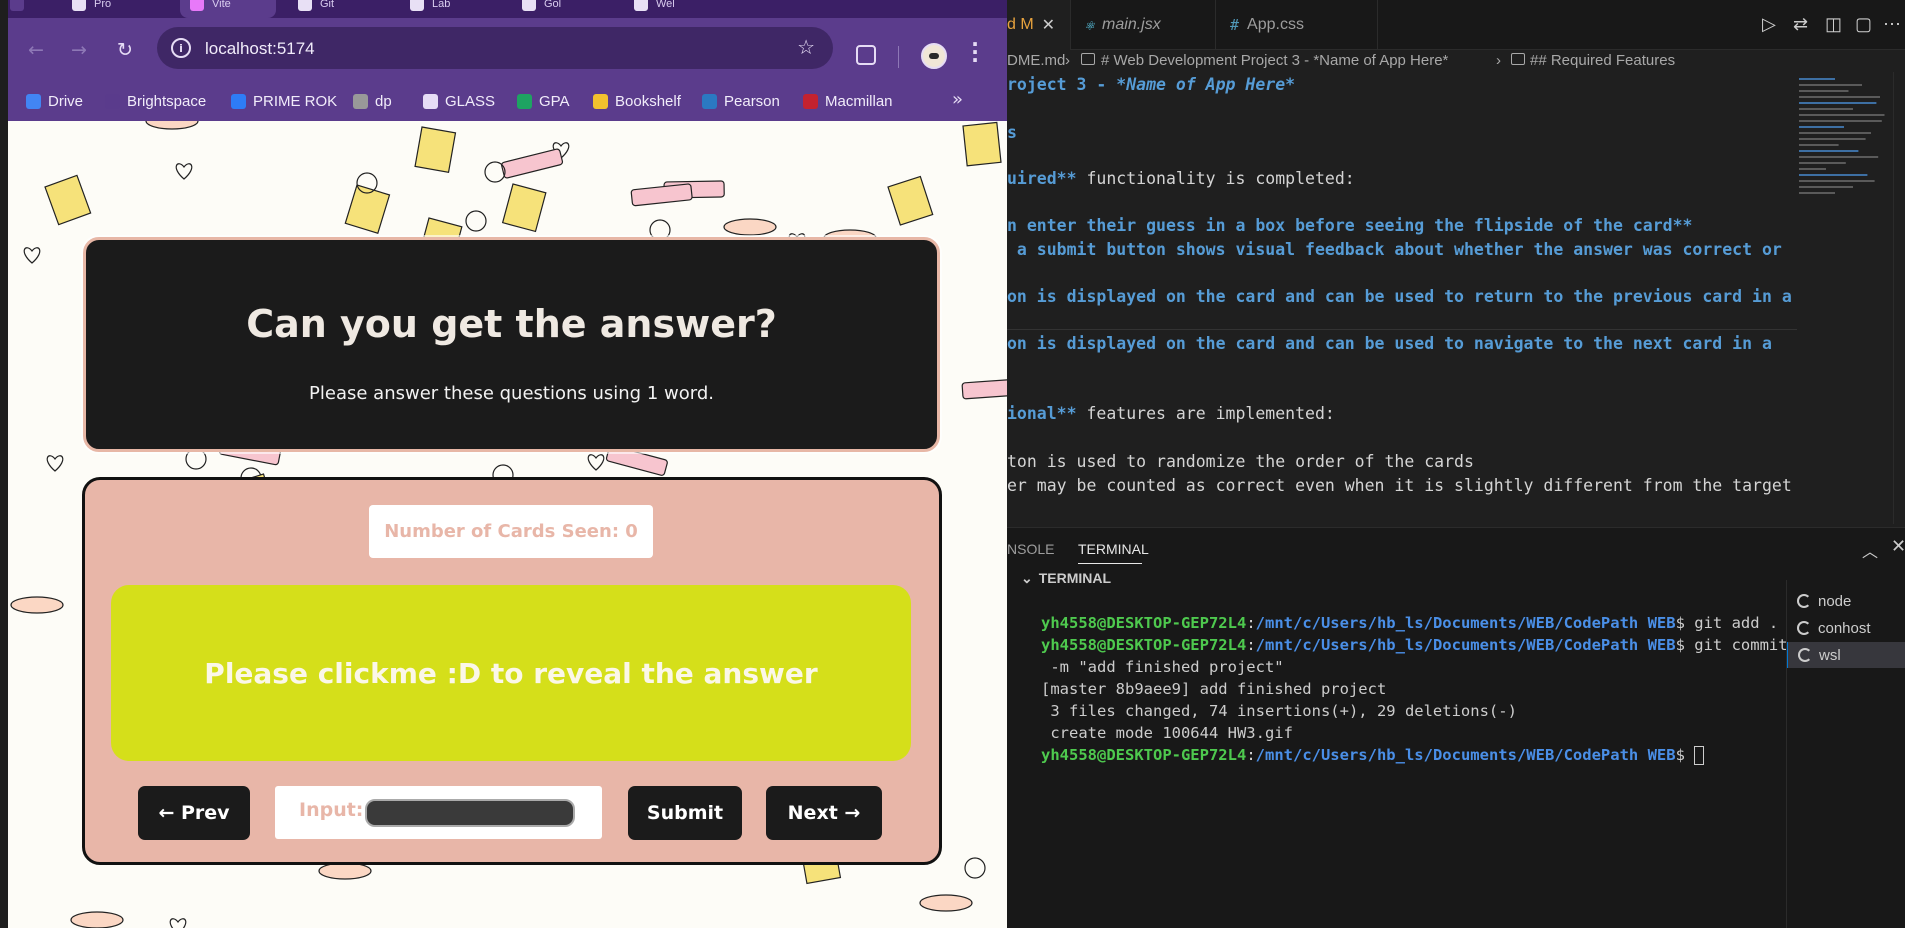 Image resolution: width=1905 pixels, height=928 pixels. I want to click on minimap, so click(1849, 298).